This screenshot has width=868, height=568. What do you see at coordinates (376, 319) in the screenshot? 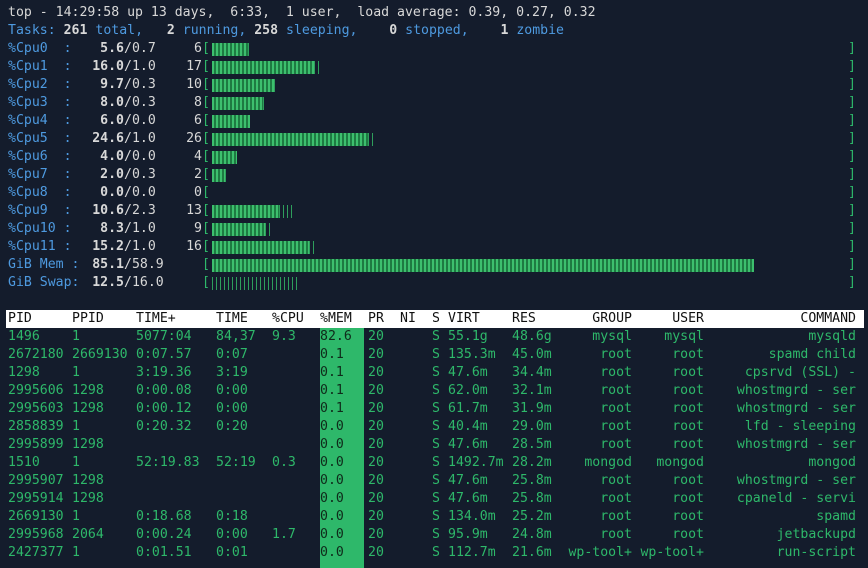
I see `col-pr: PR` at bounding box center [376, 319].